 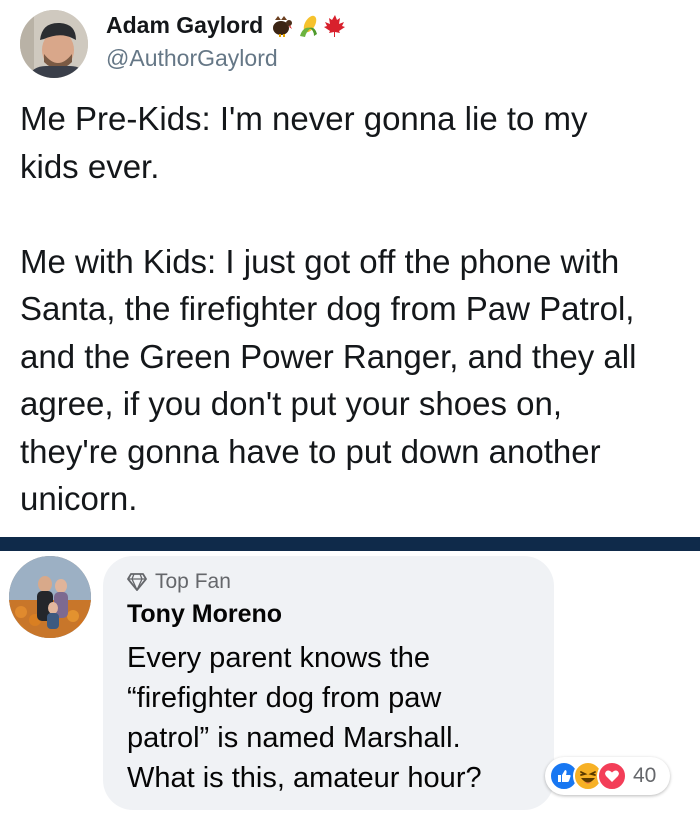 What do you see at coordinates (50, 597) in the screenshot?
I see `commenter-avatar` at bounding box center [50, 597].